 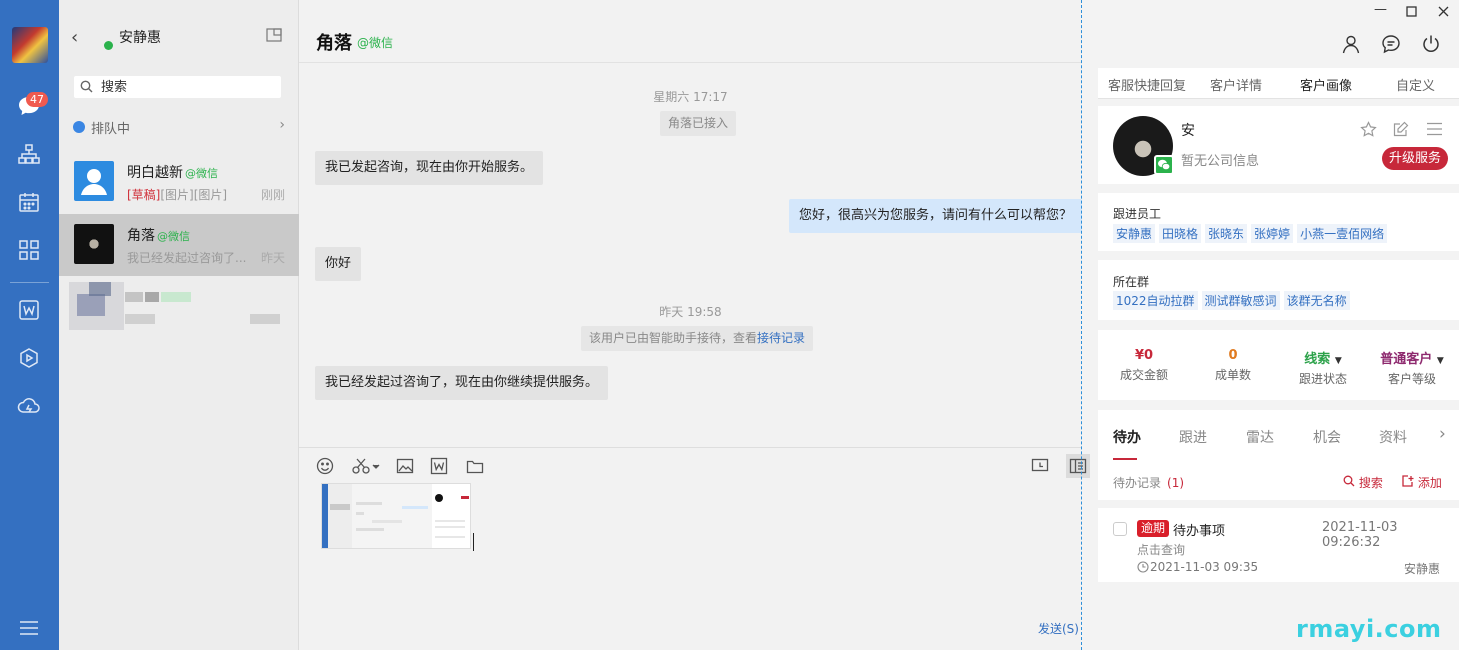 What do you see at coordinates (1278, 83) in the screenshot?
I see `panel-tabs: 客服快捷回复 客户详情 客户画像 自定义` at bounding box center [1278, 83].